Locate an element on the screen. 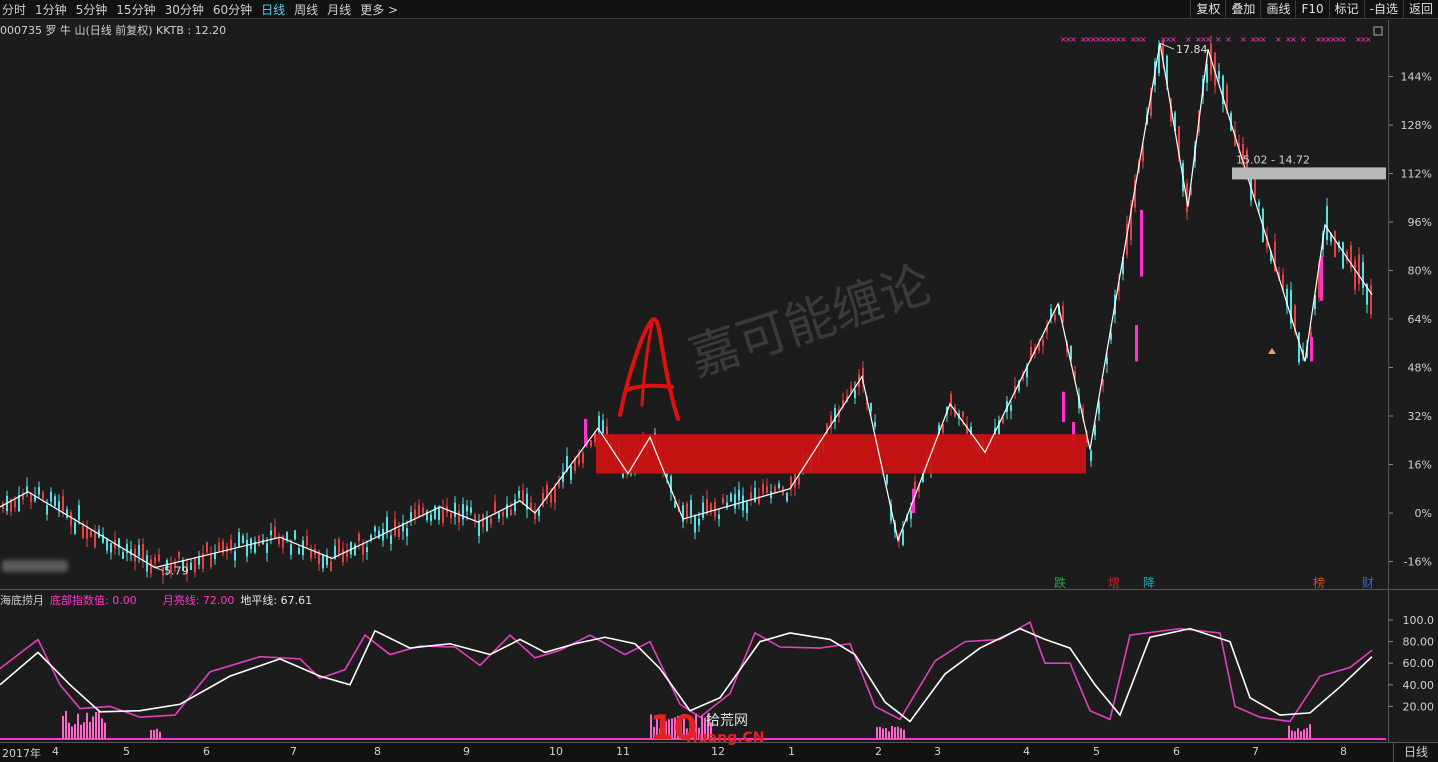  tab-intraday: 分时 is located at coordinates (14, 9).